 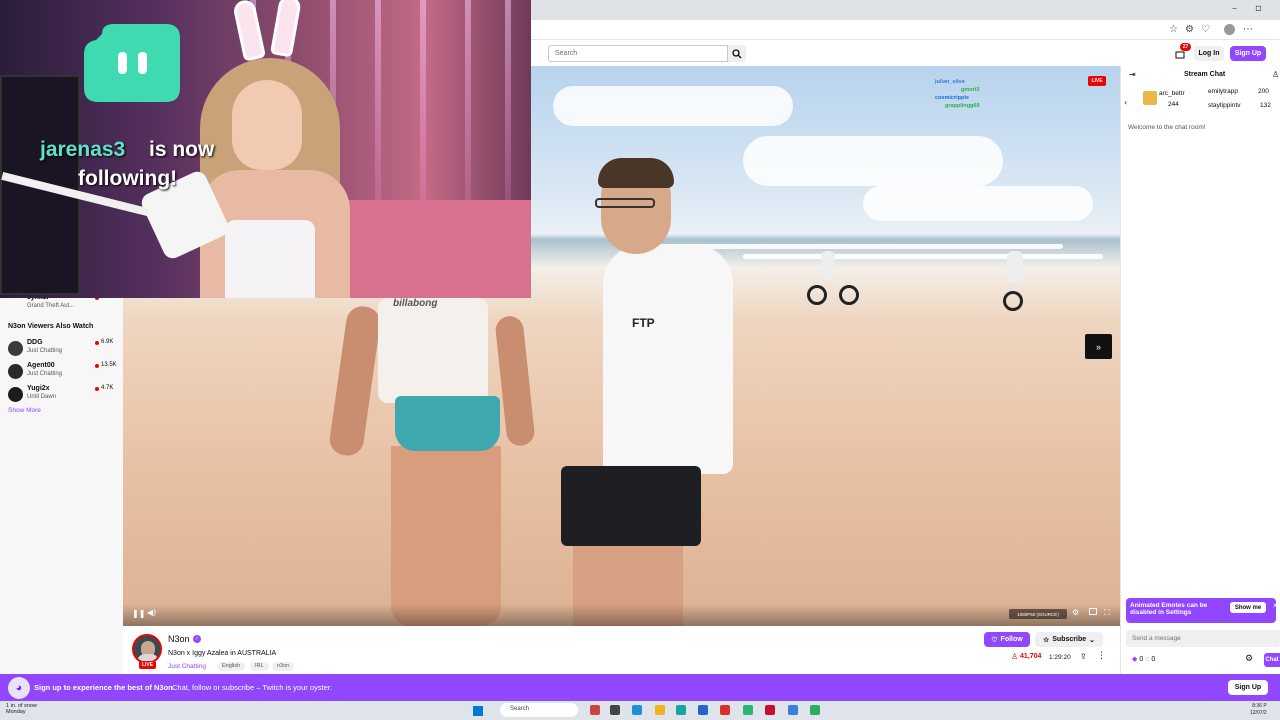 What do you see at coordinates (1223, 91) in the screenshot?
I see `top-gifter-name: emilytrapp` at bounding box center [1223, 91].